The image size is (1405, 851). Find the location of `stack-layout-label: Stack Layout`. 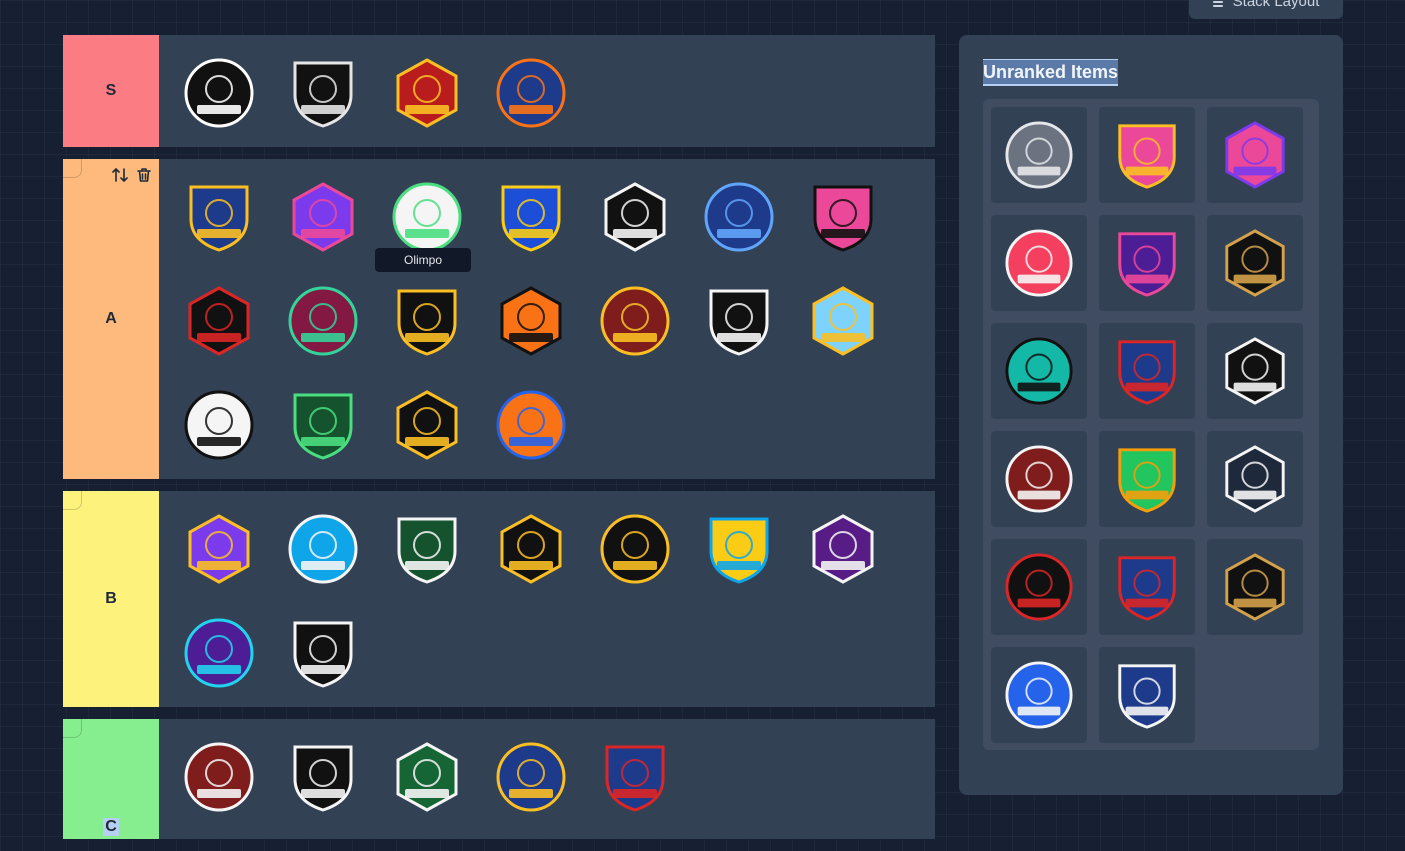

stack-layout-label: Stack Layout is located at coordinates (1276, 5).